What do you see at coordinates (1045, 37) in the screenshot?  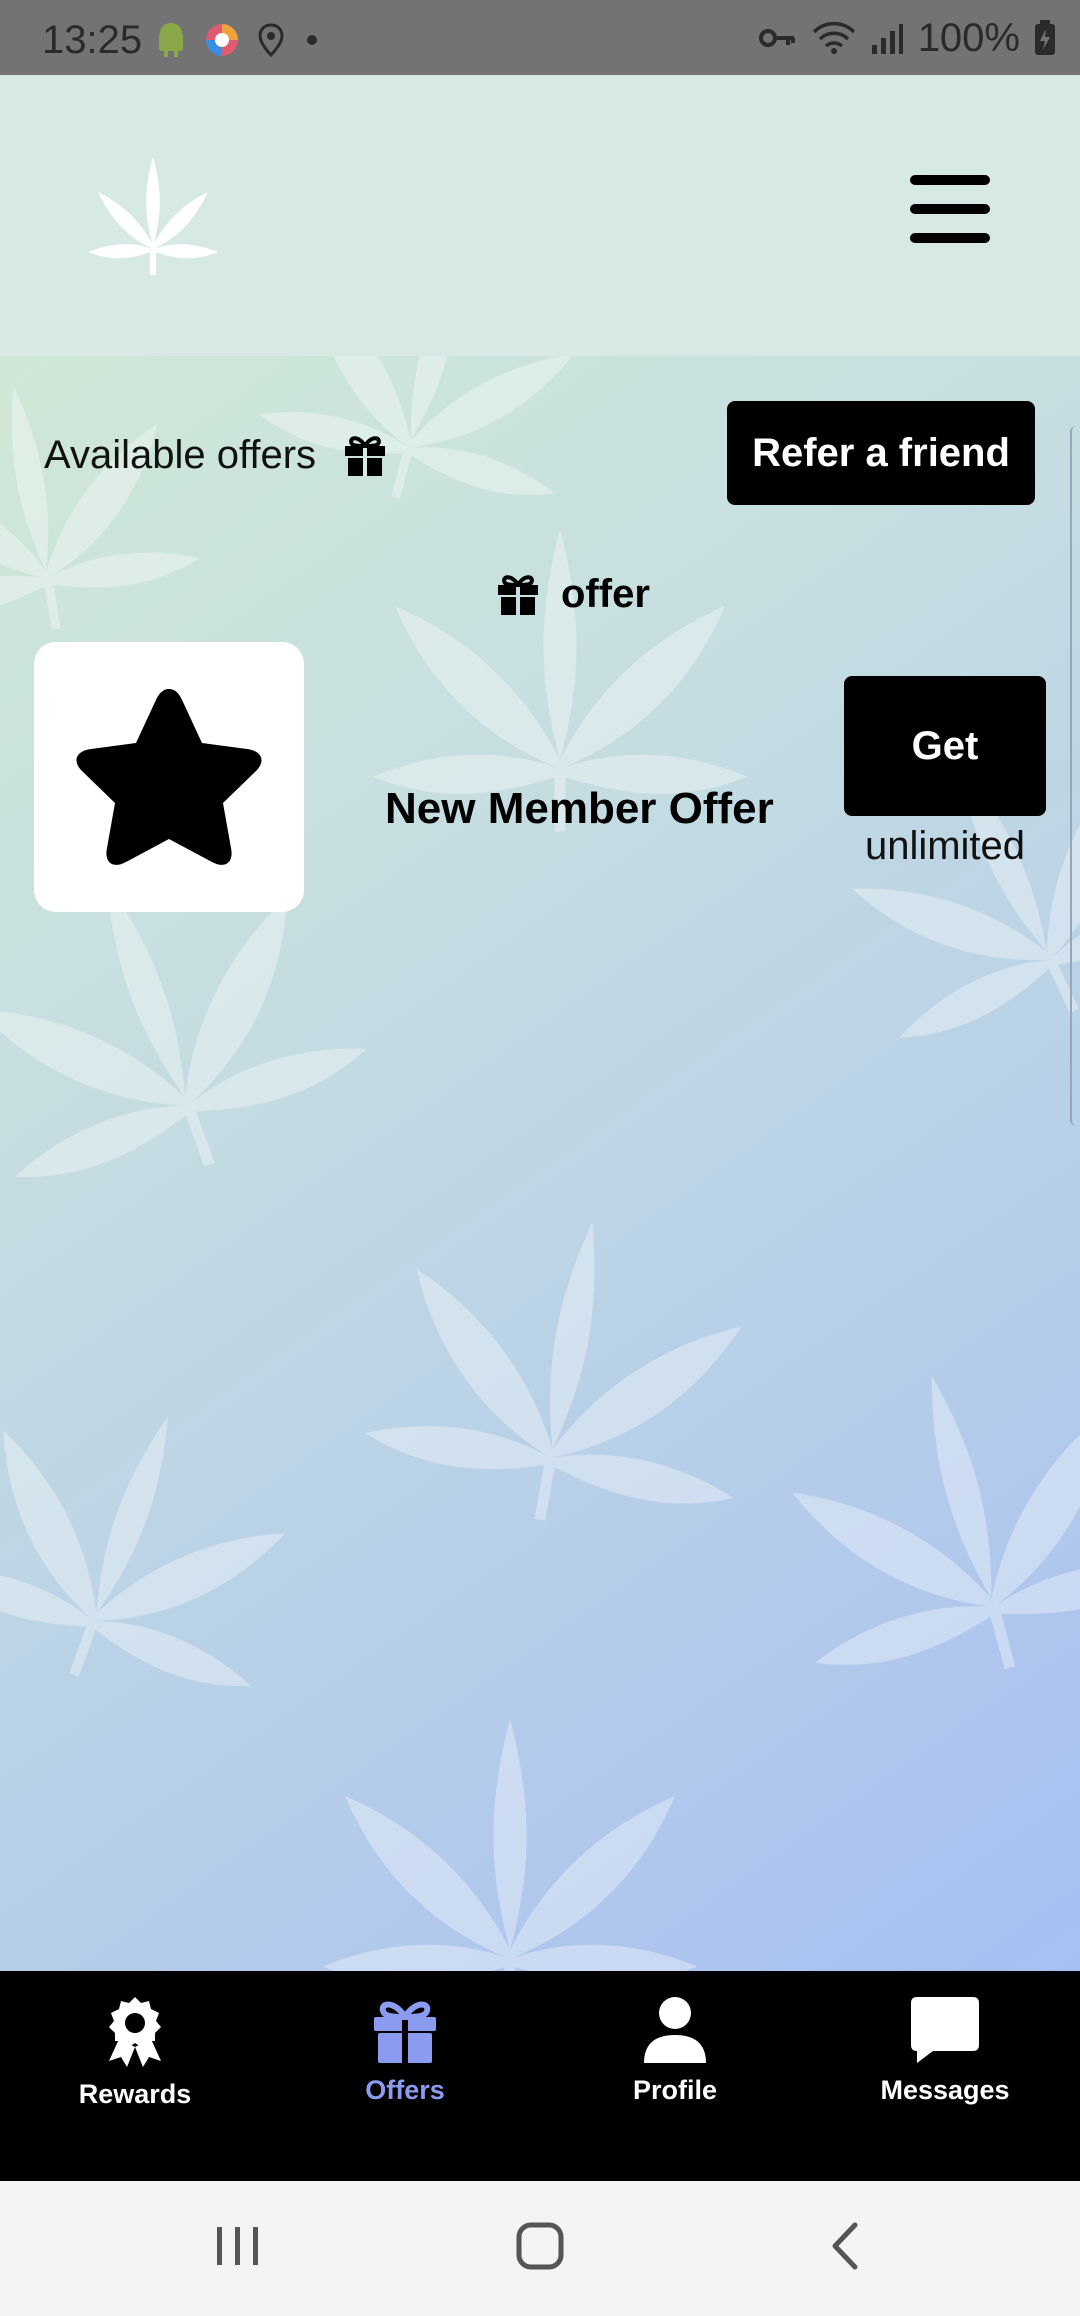 I see `battery-icon` at bounding box center [1045, 37].